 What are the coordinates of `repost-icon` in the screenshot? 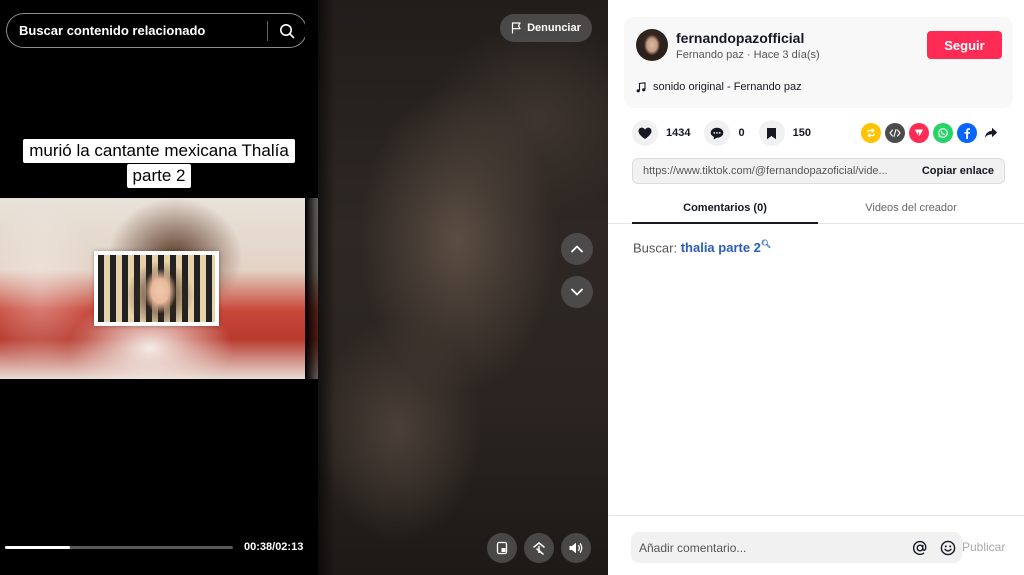 It's located at (871, 133).